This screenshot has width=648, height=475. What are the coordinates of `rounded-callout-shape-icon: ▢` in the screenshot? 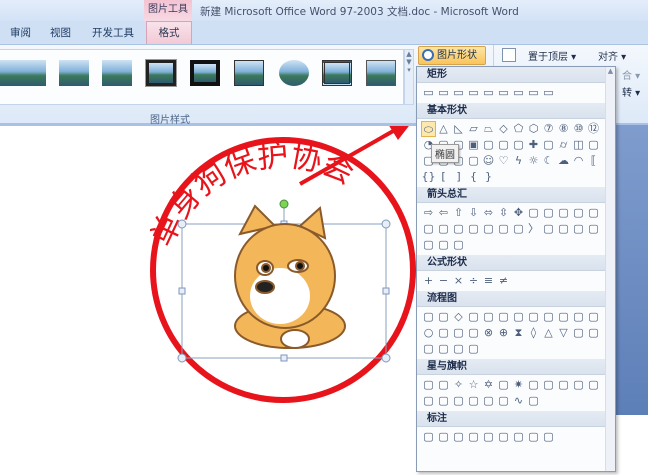 It's located at (443, 437).